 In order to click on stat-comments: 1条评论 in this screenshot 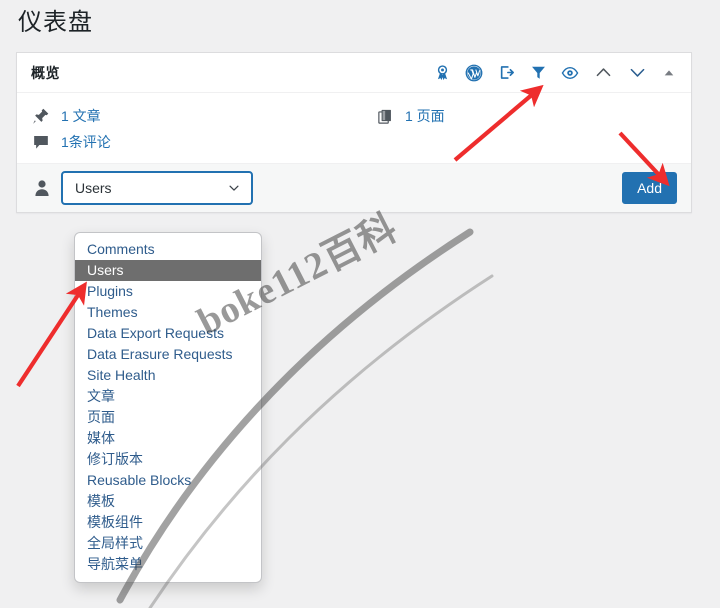, I will do `click(203, 142)`.